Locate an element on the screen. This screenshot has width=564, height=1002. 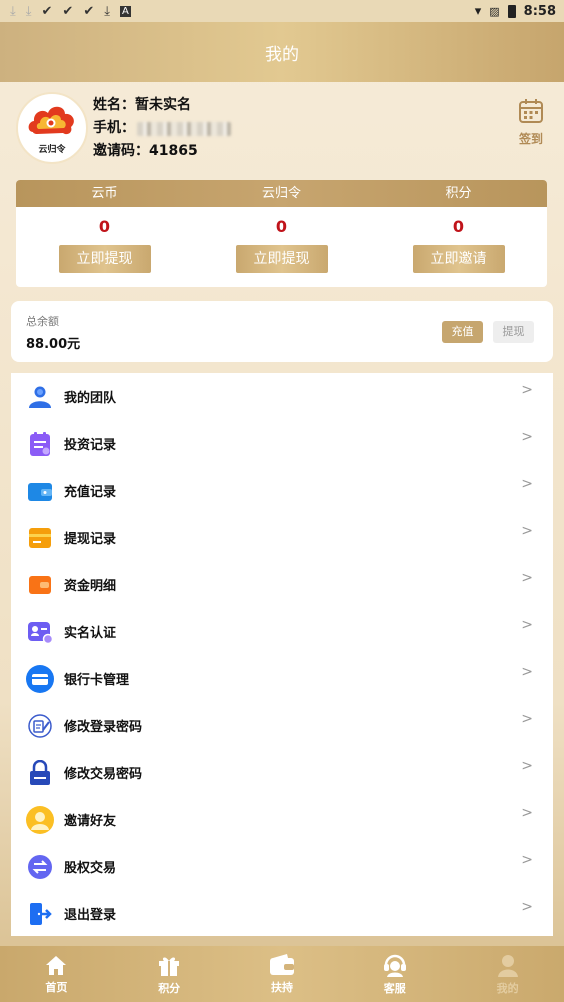
recharge-button: 充值 is located at coordinates (462, 332).